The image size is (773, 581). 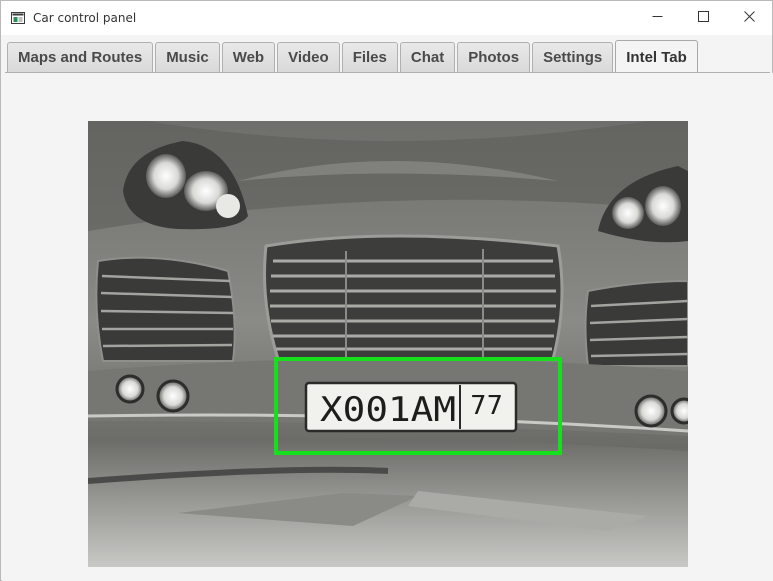 I want to click on tab-maps-and-routes: Maps and Routes, so click(x=80, y=57).